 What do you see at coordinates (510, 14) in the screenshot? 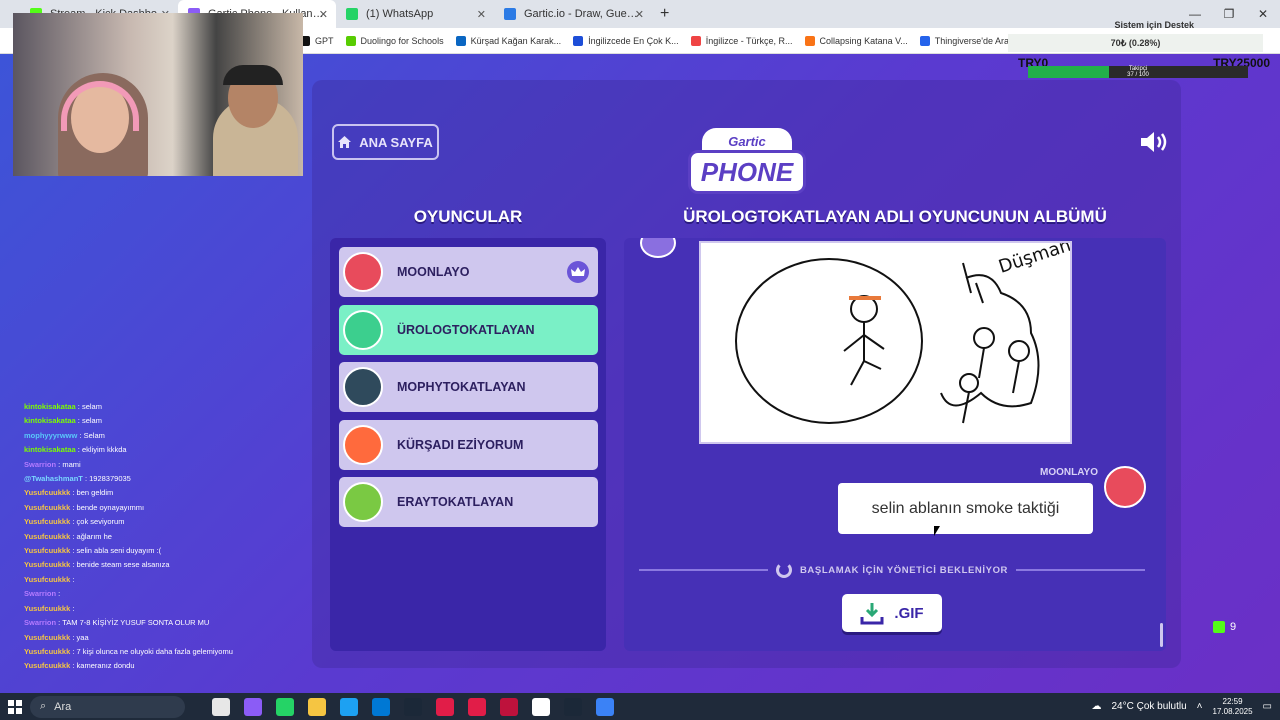
I see `tab-favicon-icon` at bounding box center [510, 14].